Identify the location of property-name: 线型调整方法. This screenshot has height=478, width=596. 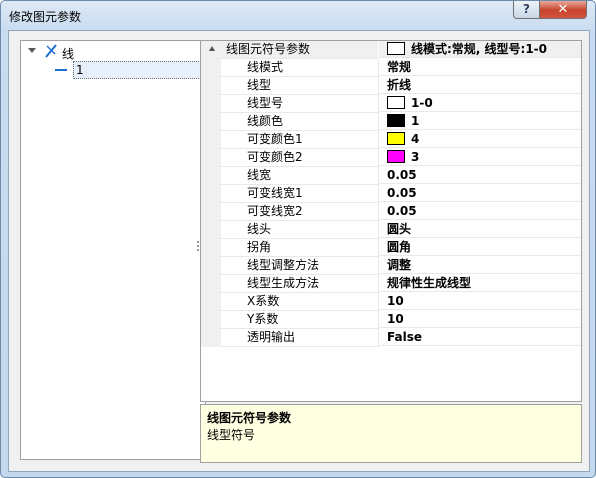
(300, 266).